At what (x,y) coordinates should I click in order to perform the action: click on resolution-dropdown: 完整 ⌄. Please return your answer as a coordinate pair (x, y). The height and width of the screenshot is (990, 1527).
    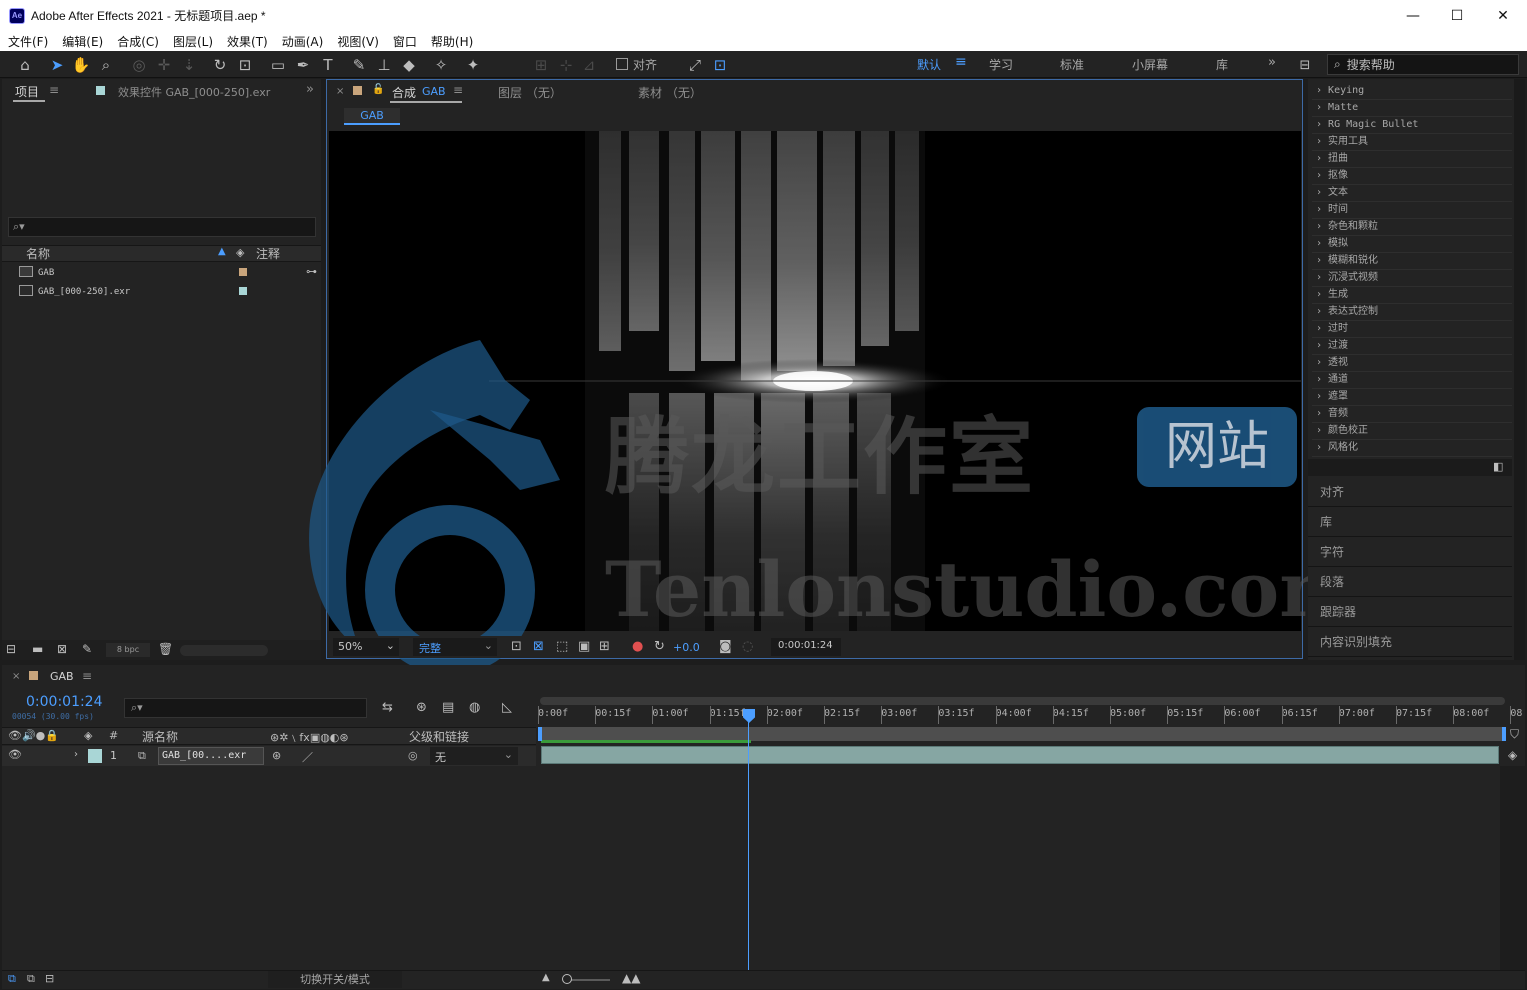
    Looking at the image, I should click on (455, 647).